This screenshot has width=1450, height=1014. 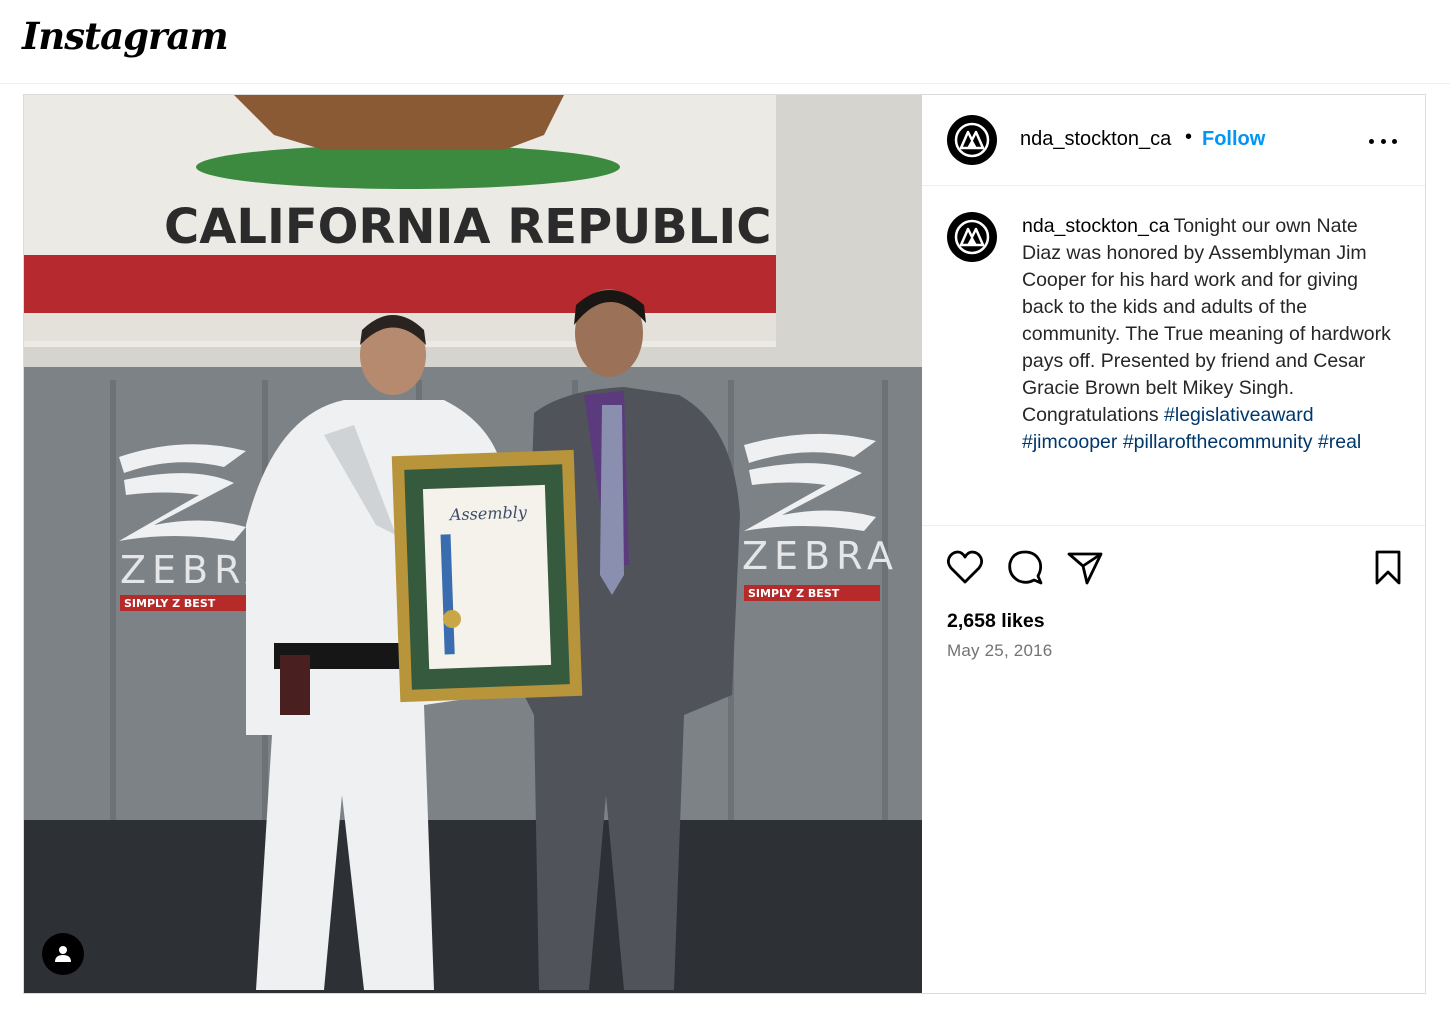 What do you see at coordinates (1025, 568) in the screenshot?
I see `comment-icon` at bounding box center [1025, 568].